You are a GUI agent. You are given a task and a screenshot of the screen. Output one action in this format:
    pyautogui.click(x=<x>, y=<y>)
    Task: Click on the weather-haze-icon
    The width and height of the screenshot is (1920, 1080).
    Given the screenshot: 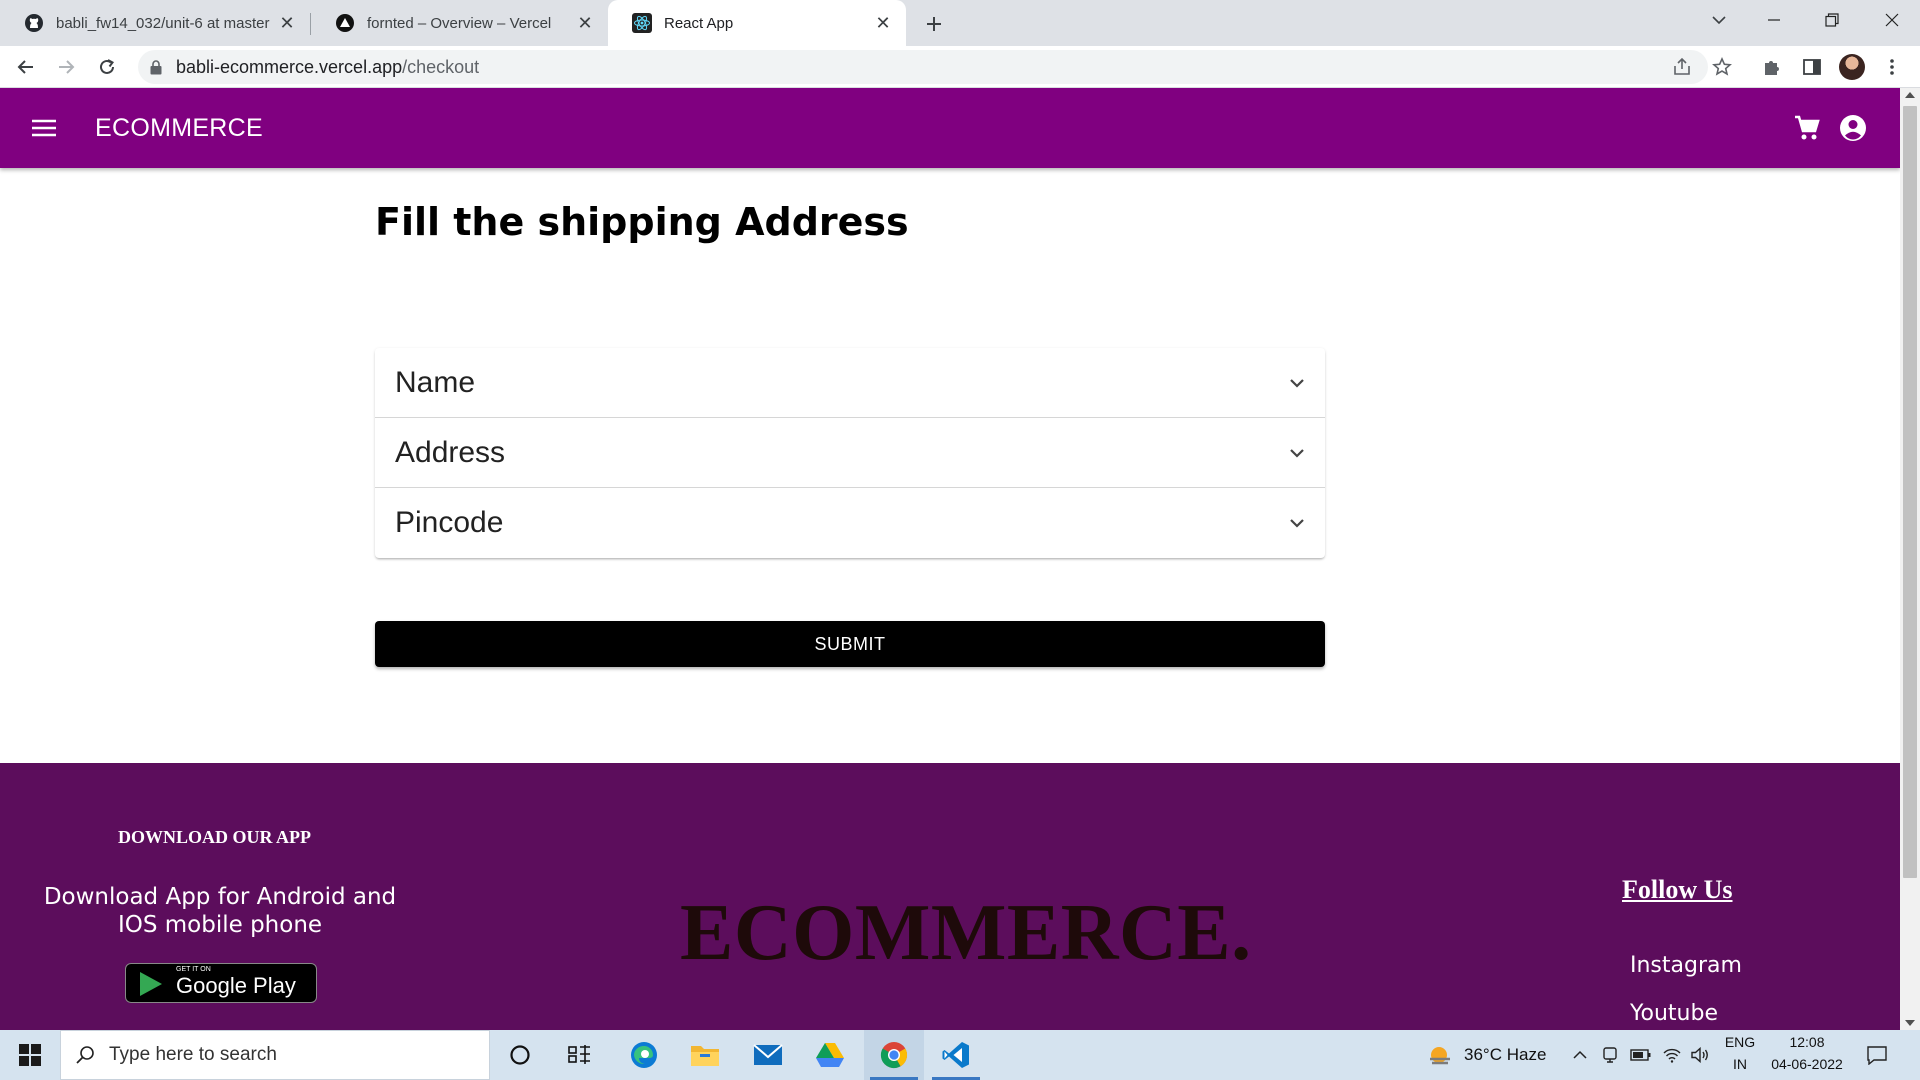 What is the action you would take?
    pyautogui.click(x=1440, y=1055)
    